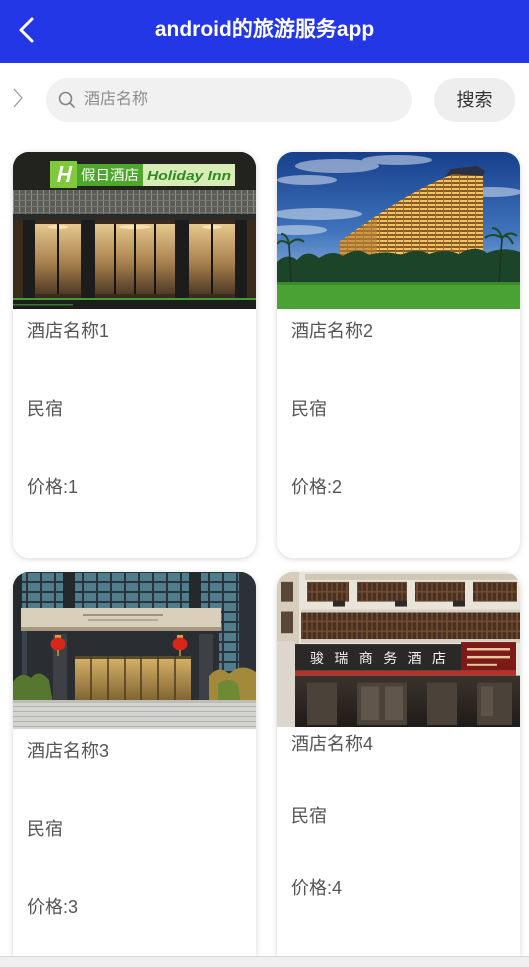 This screenshot has width=529, height=967. I want to click on holiday-inn-sign: 假日酒店 Holiday Inn, so click(142, 174).